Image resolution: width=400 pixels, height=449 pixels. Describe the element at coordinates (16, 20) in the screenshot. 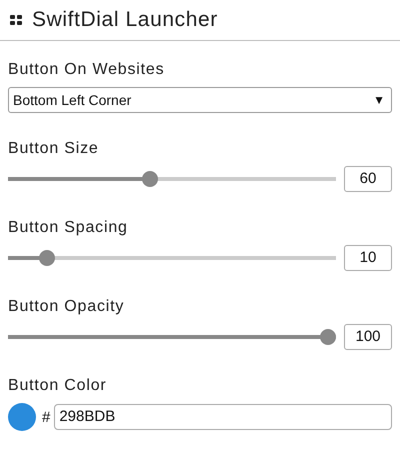

I see `grid-icon` at that location.